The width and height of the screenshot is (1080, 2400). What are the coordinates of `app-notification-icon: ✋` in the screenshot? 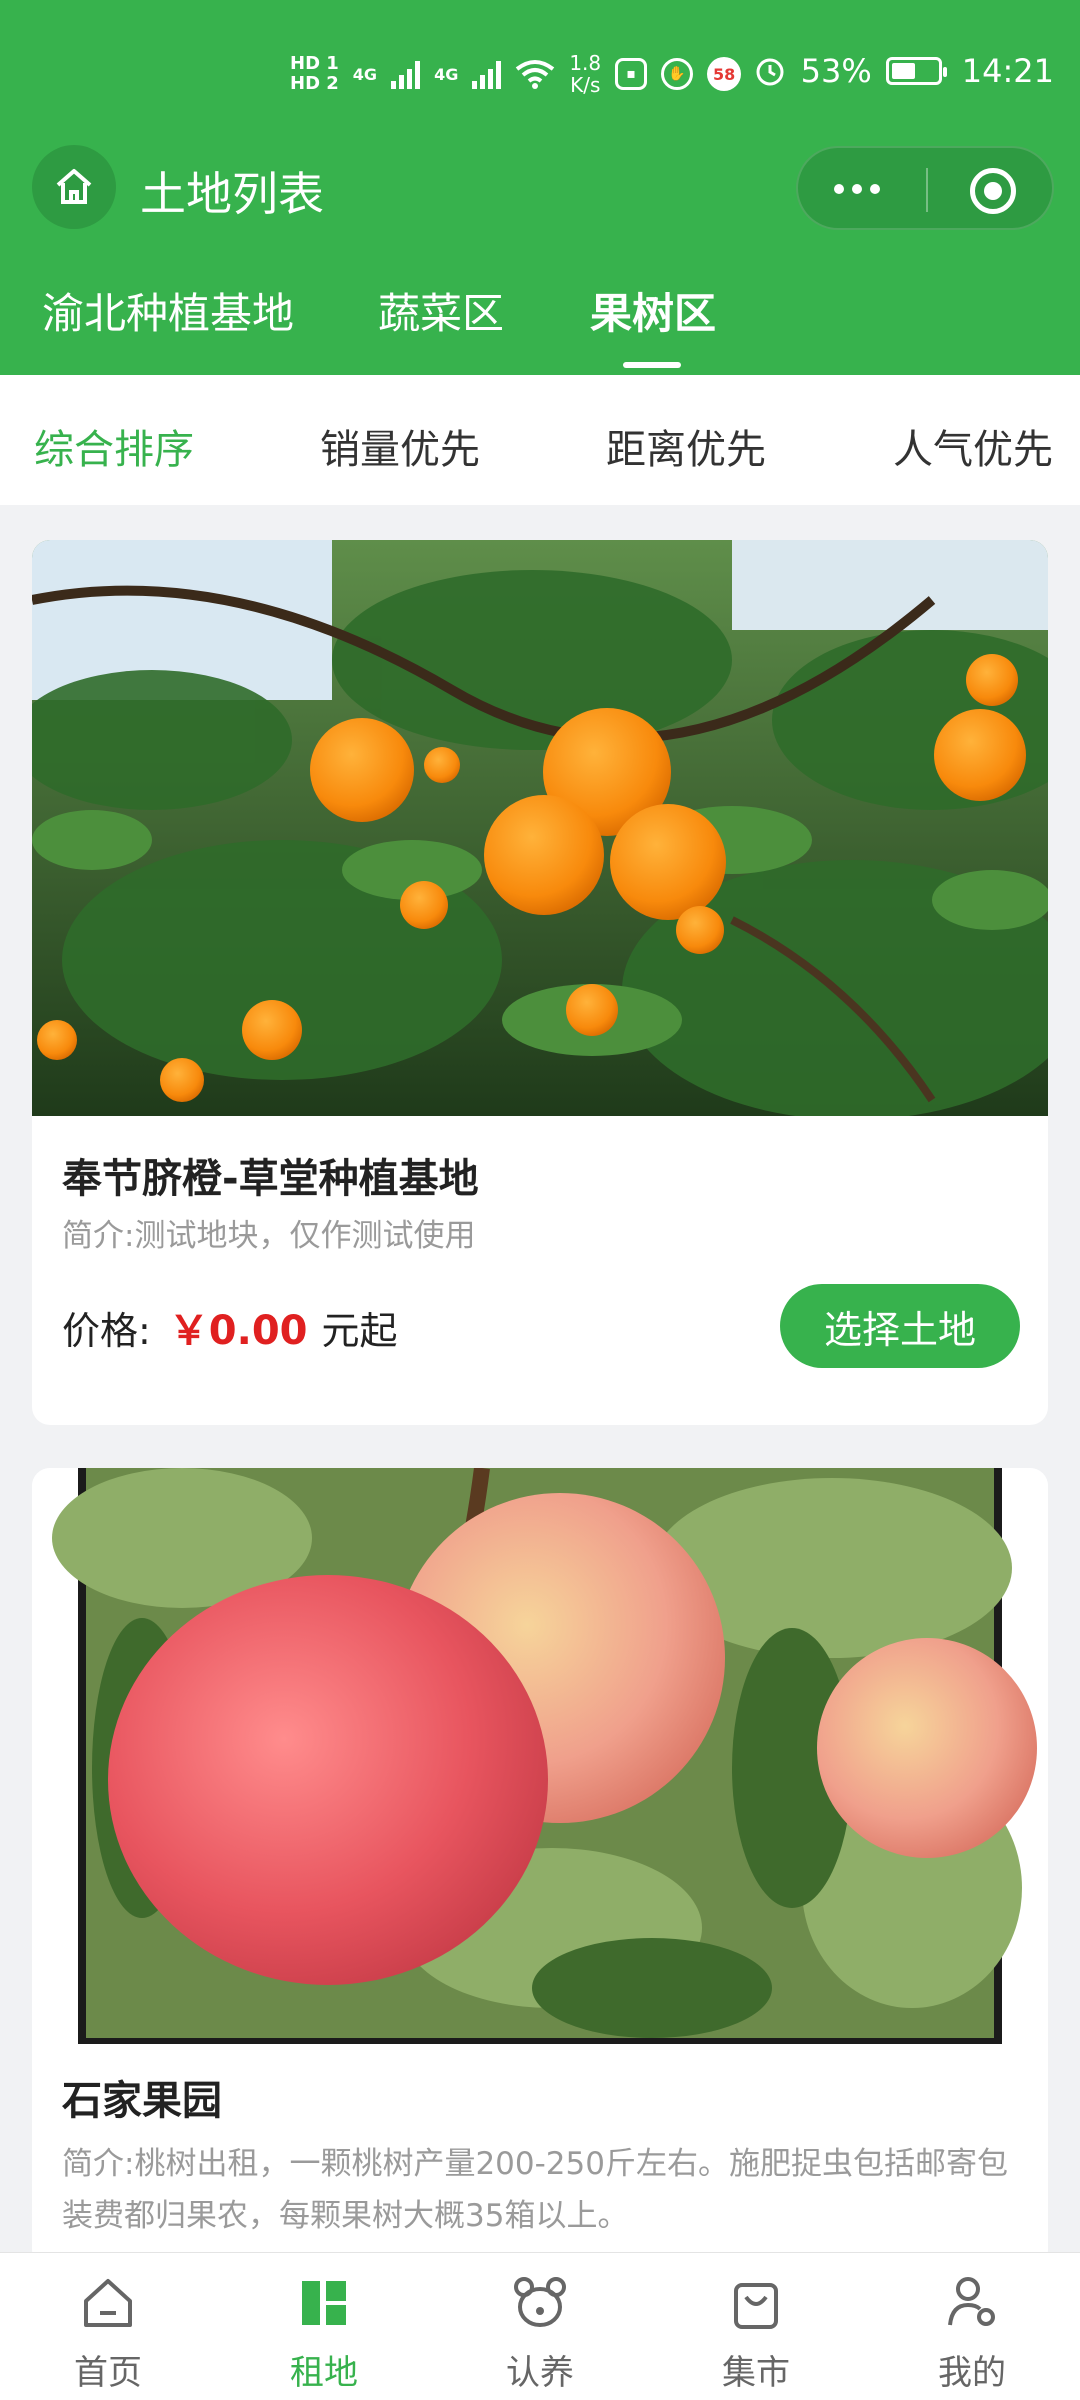 It's located at (677, 74).